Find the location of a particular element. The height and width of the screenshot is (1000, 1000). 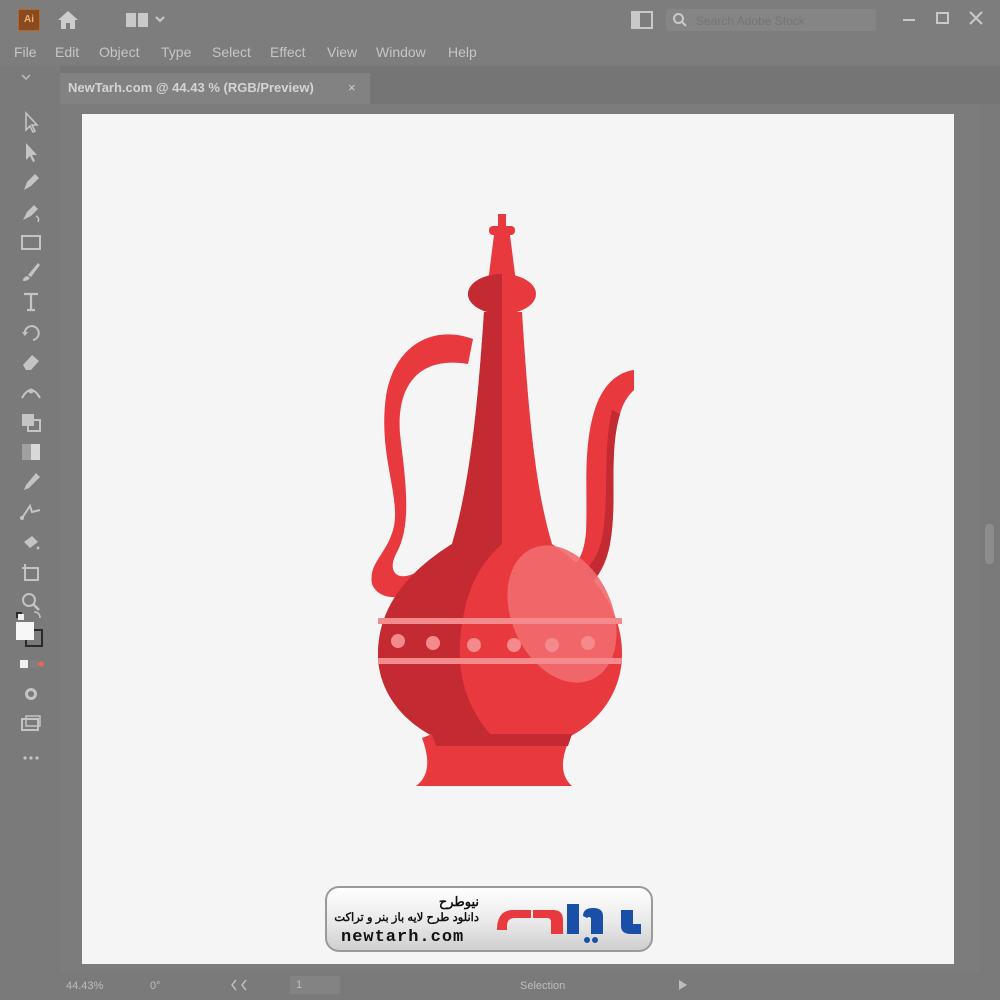

draw-mode-icon is located at coordinates (31, 694).